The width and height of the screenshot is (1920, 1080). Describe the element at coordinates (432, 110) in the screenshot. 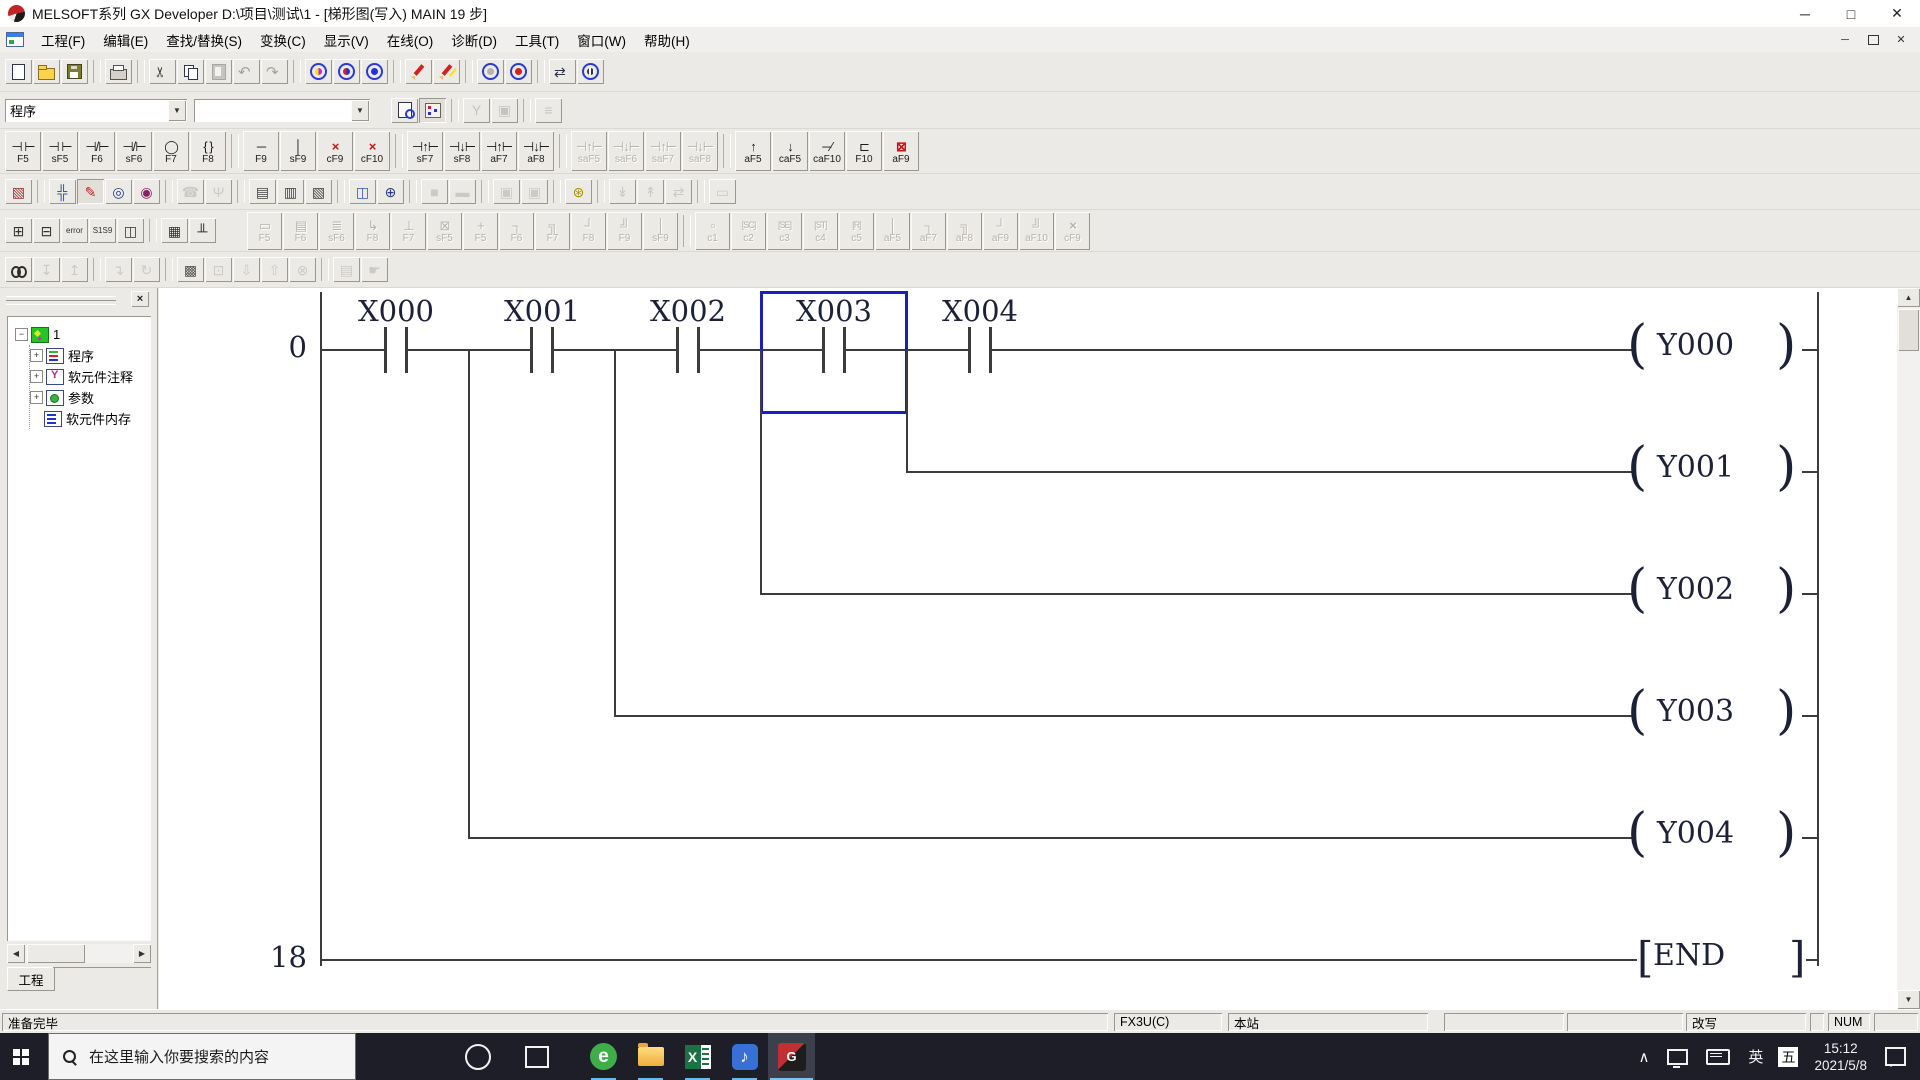

I see `project-tree-toggle-button` at that location.